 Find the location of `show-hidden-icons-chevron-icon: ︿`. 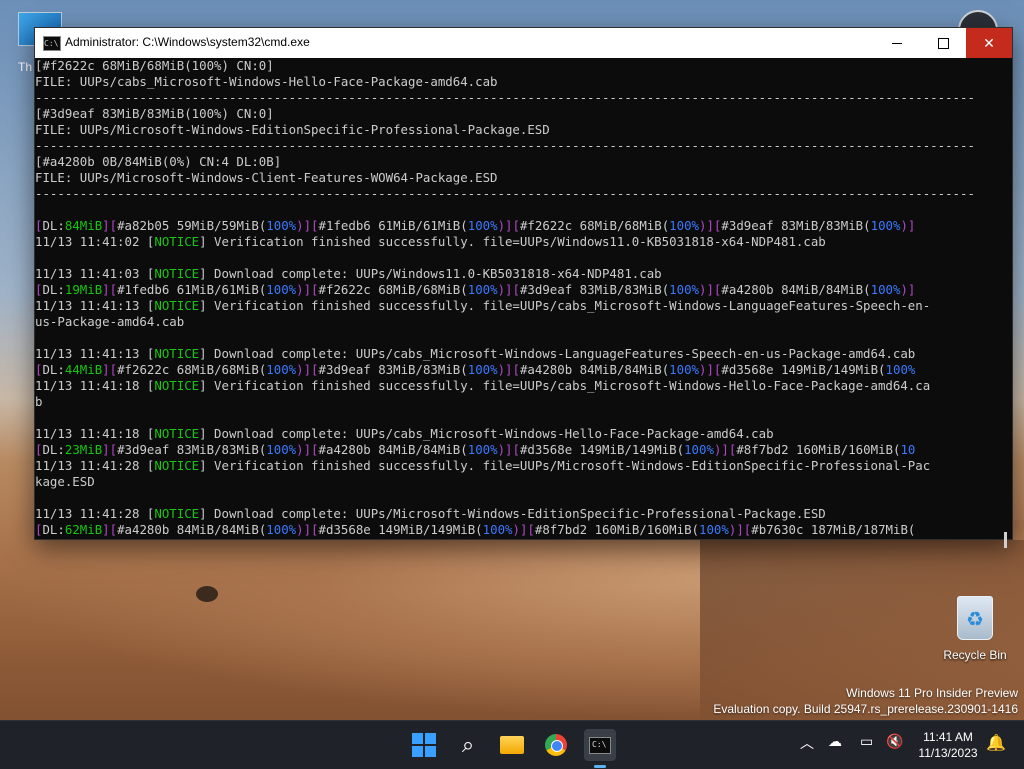

show-hidden-icons-chevron-icon: ︿ is located at coordinates (807, 743).